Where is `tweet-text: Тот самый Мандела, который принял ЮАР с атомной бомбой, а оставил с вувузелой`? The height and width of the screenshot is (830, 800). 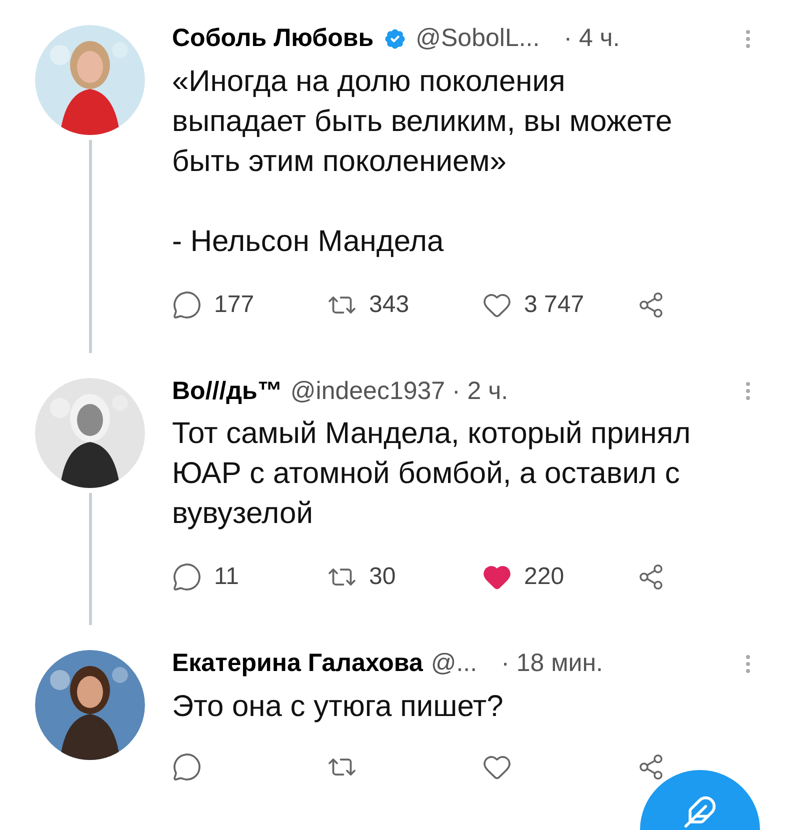
tweet-text: Тот самый Мандела, который принял ЮАР с атомной бомбой, а оставил с вувузелой is located at coordinates (432, 474).